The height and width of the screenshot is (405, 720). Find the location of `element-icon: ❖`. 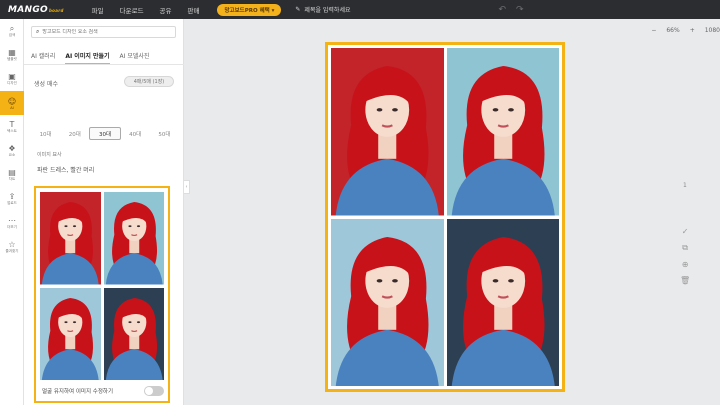

element-icon: ❖ is located at coordinates (12, 148).